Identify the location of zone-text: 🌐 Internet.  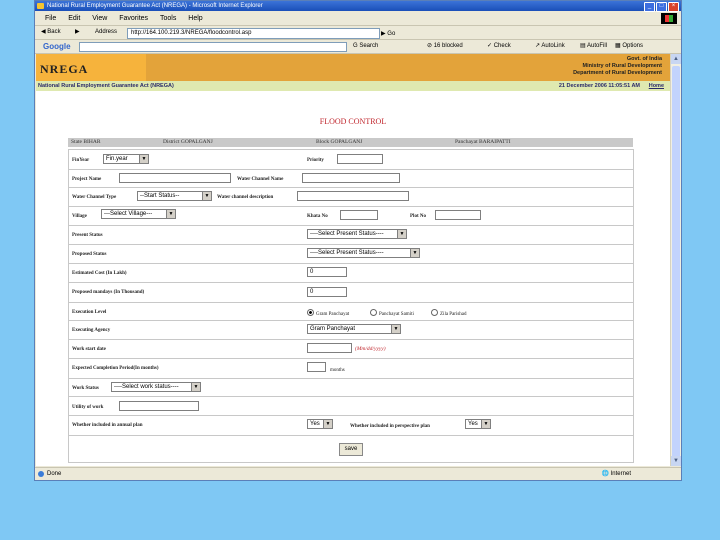
(616, 474).